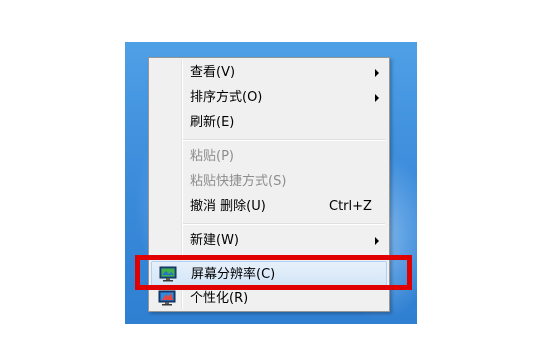 This screenshot has width=558, height=347. I want to click on menu-item-label: 排序方式(O), so click(226, 97).